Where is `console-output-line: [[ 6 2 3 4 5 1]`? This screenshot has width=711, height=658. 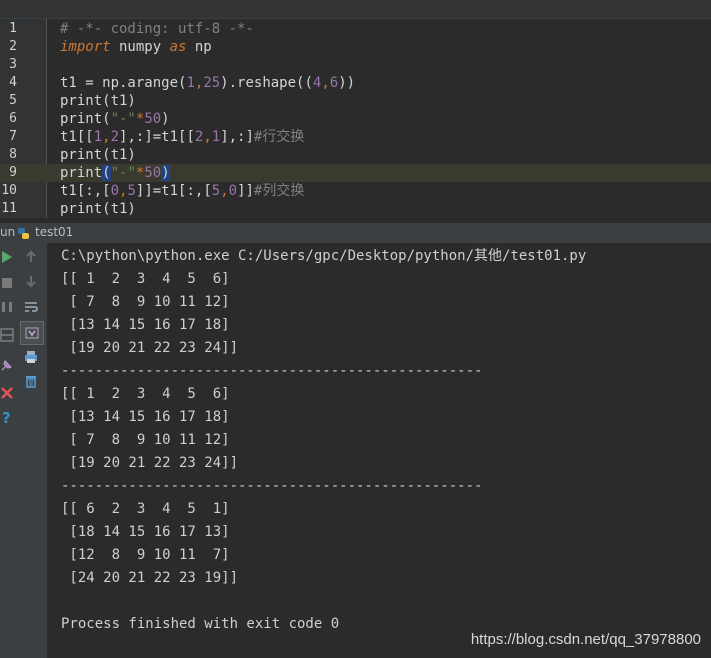
console-output-line: [[ 6 2 3 4 5 1] is located at coordinates (145, 509).